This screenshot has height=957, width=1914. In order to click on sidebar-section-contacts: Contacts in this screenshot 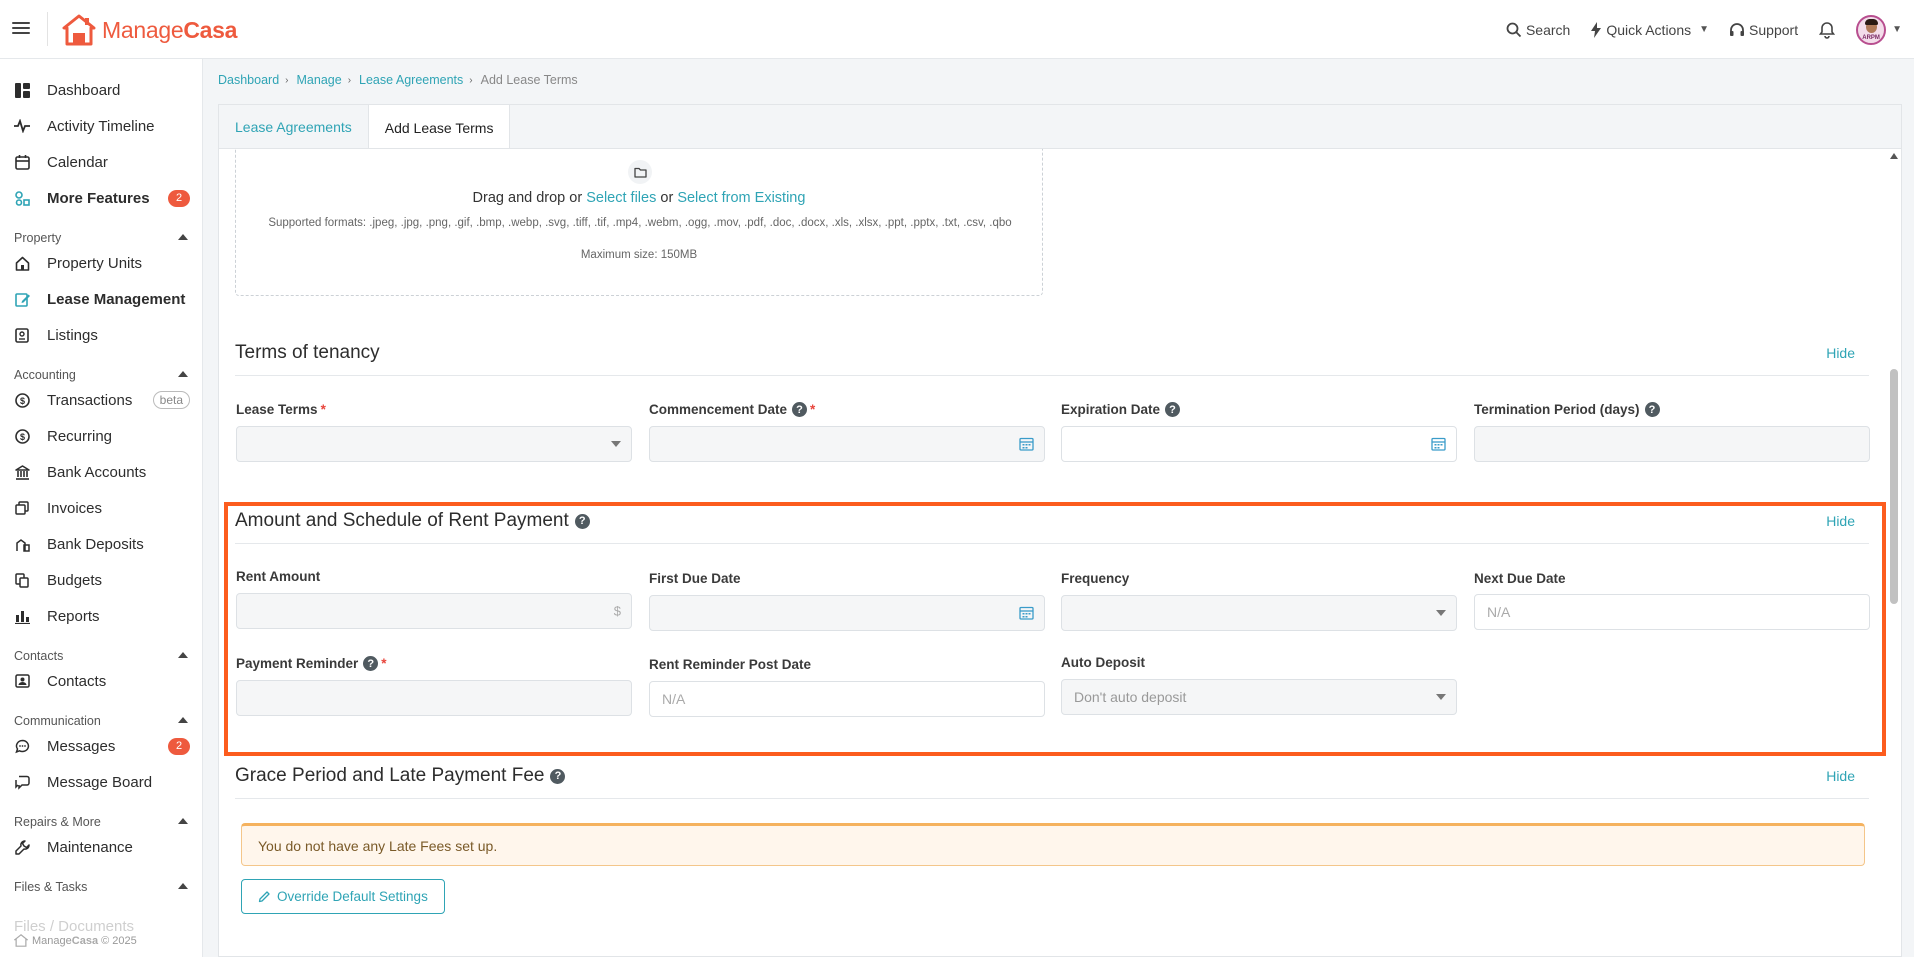, I will do `click(101, 652)`.